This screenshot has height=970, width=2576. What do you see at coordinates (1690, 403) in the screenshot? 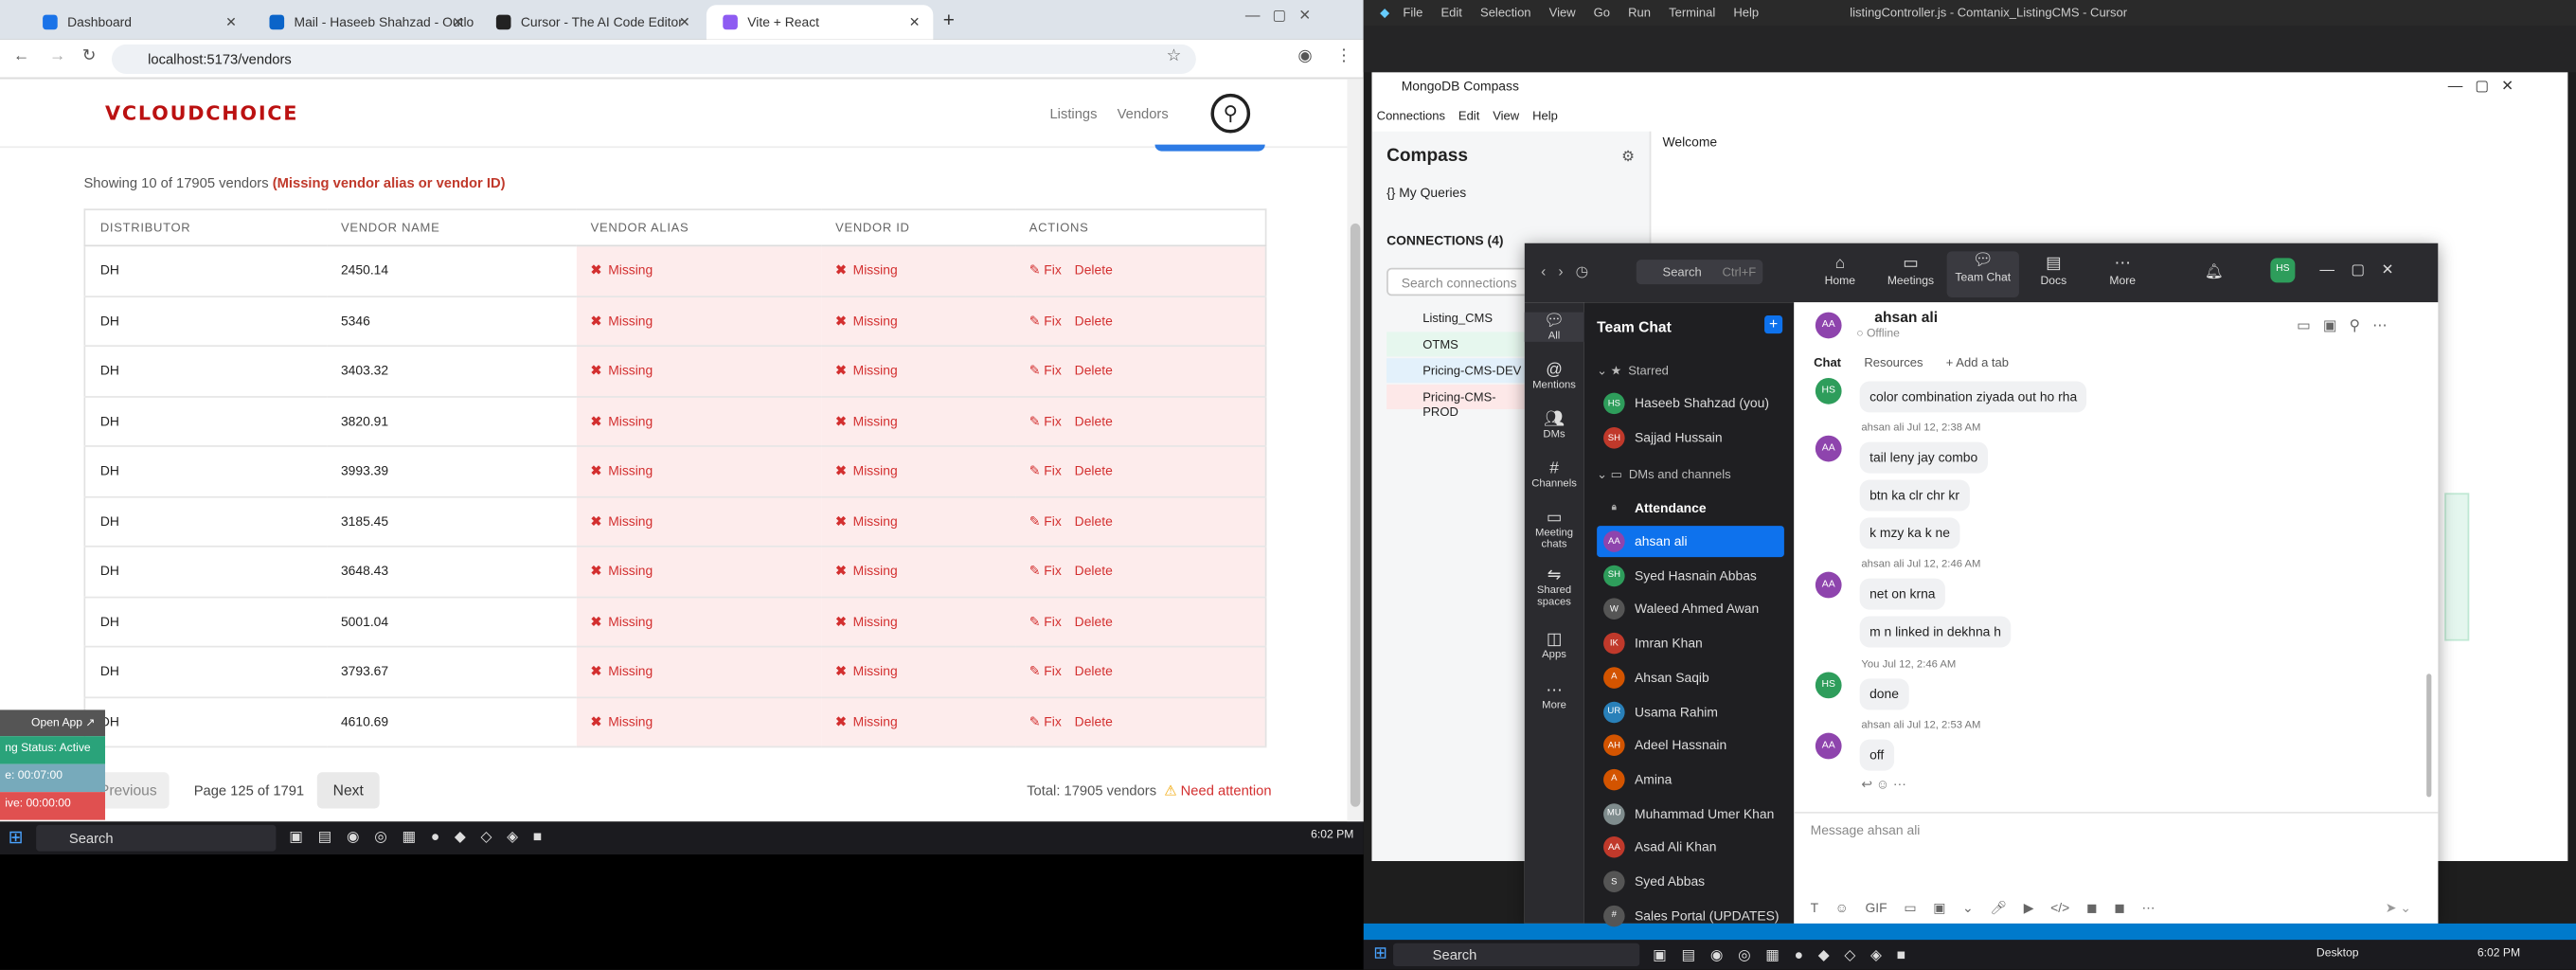
I see `starred-item: HS Haseeb Shahzad (you)` at bounding box center [1690, 403].